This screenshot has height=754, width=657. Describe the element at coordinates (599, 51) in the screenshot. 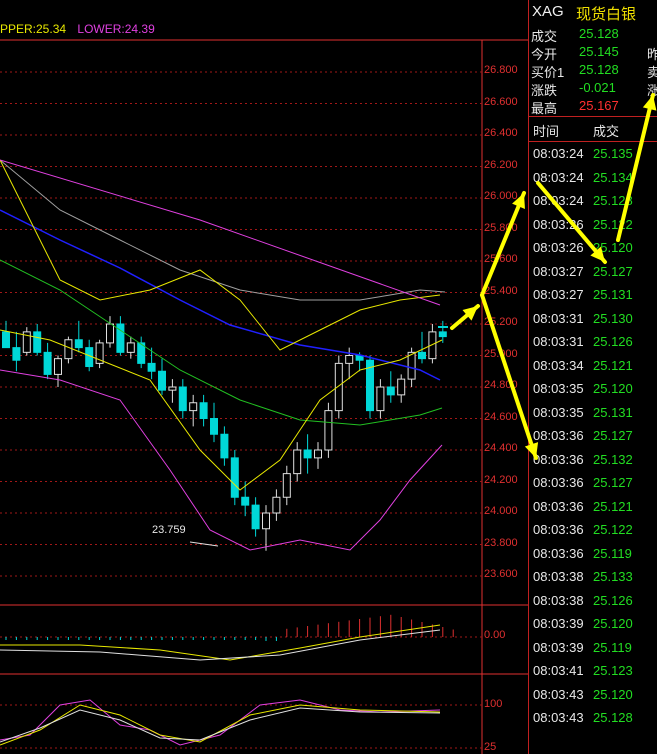

I see `quote-value: 25.145` at that location.